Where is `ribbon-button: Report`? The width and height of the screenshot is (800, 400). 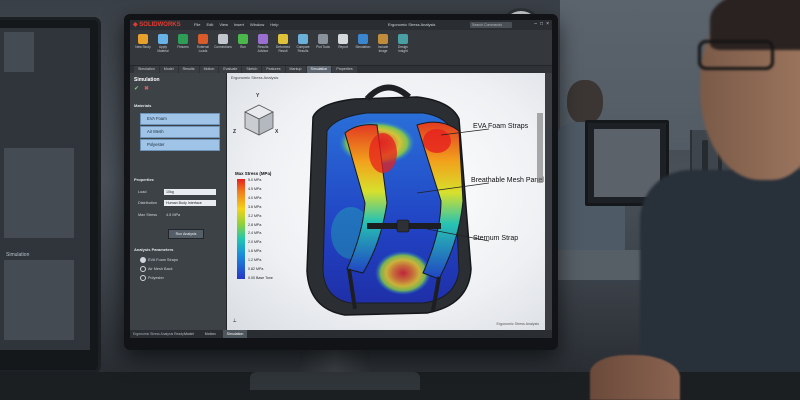
ribbon-button: Report is located at coordinates (343, 47).